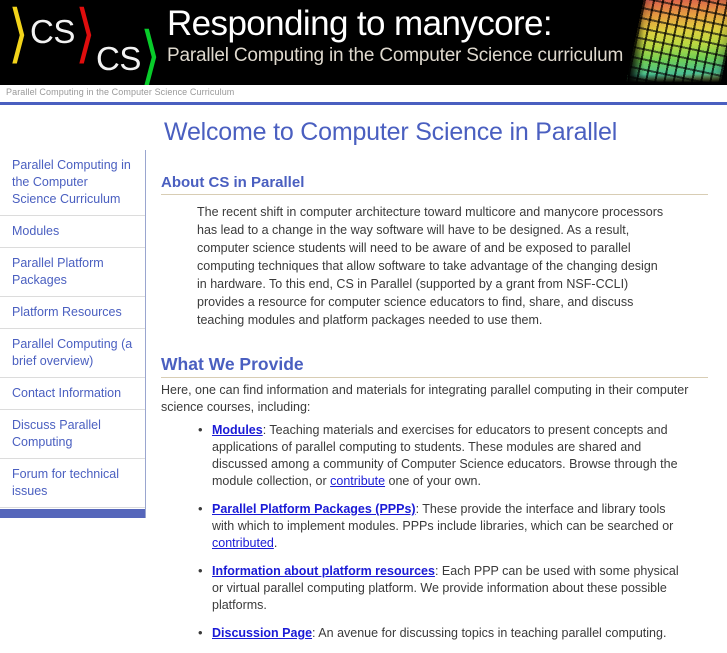 This screenshot has height=653, width=727. Describe the element at coordinates (262, 633) in the screenshot. I see `link-discussion-page: Discussion Page` at that location.